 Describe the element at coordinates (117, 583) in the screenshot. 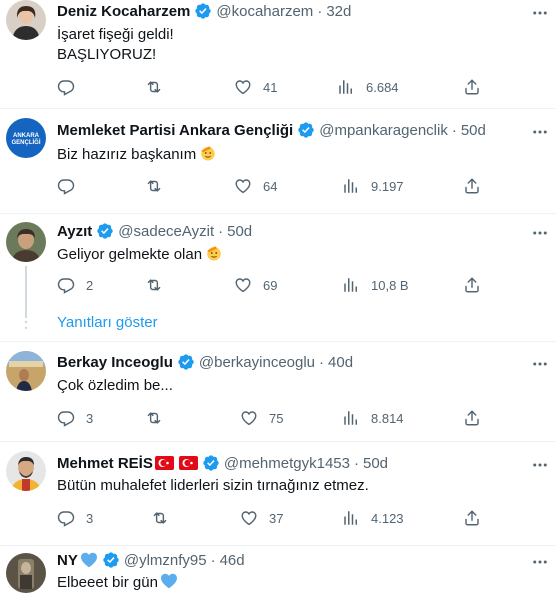

I see `tweet-text: Elbeeet bir gün` at that location.